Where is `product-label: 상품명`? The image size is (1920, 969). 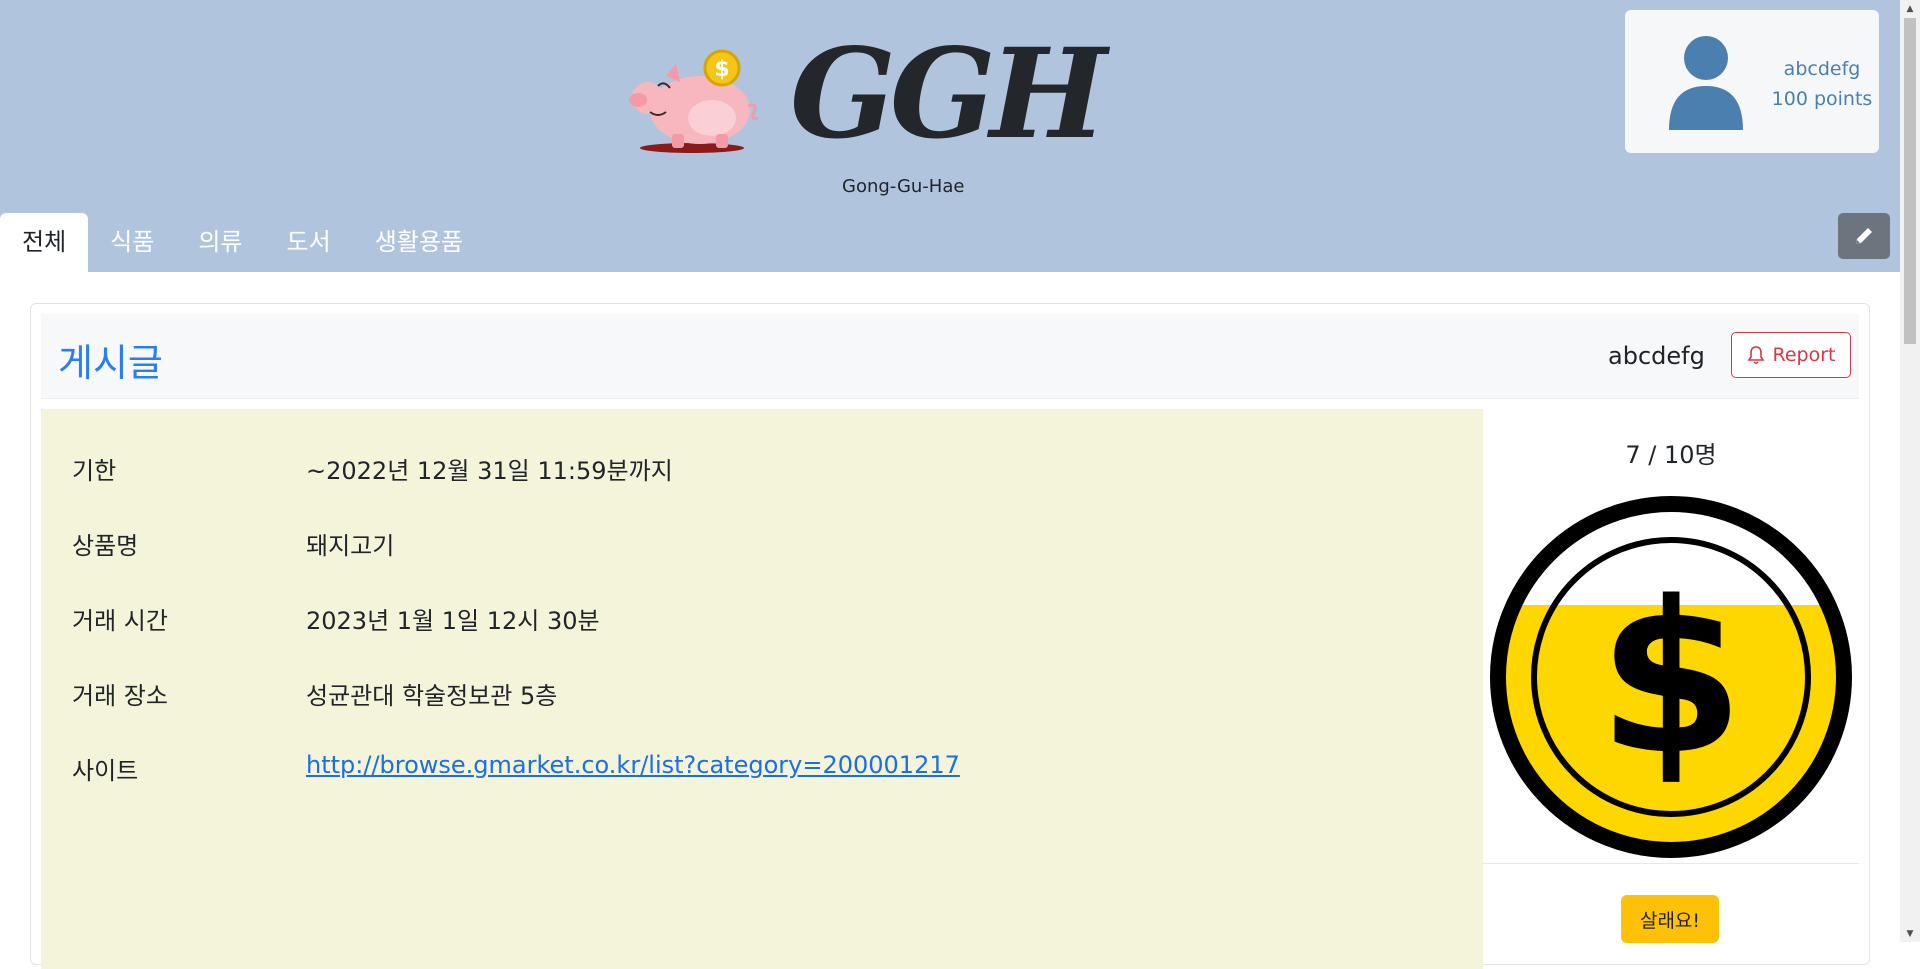
product-label: 상품명 is located at coordinates (105, 546).